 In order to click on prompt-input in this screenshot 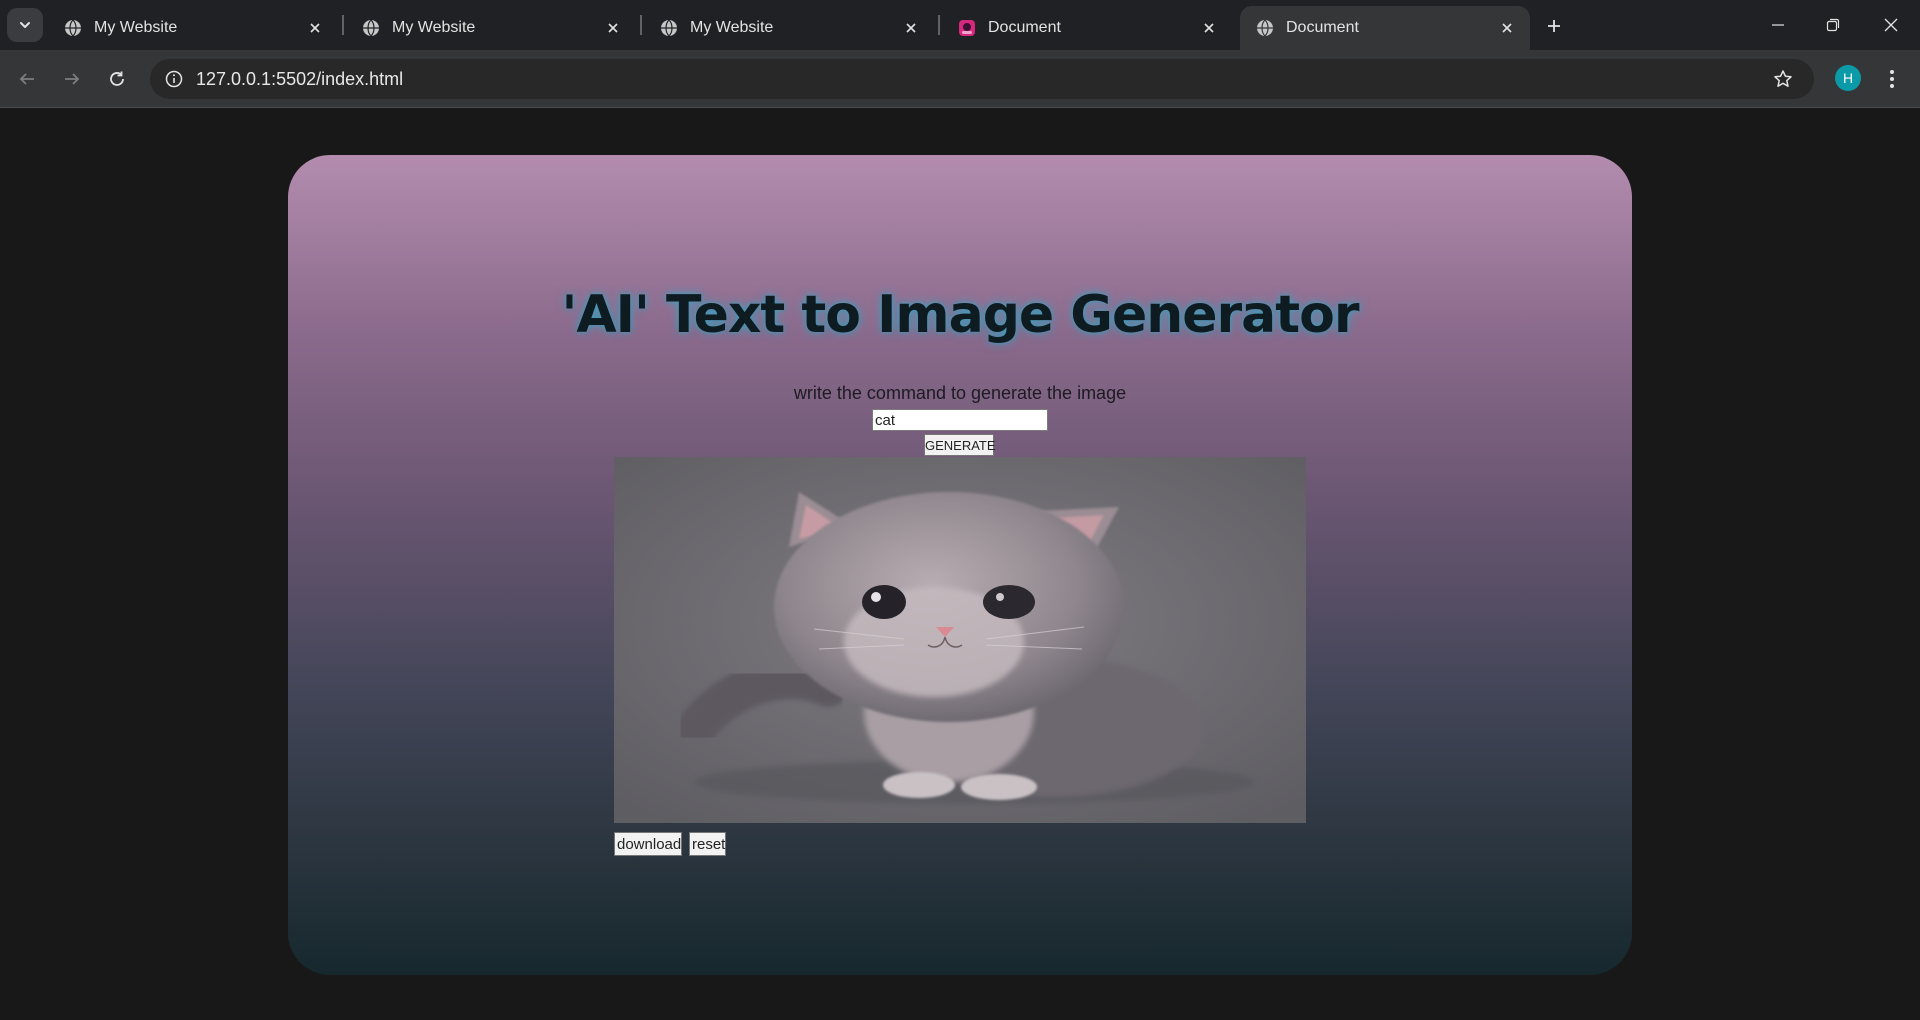, I will do `click(960, 420)`.